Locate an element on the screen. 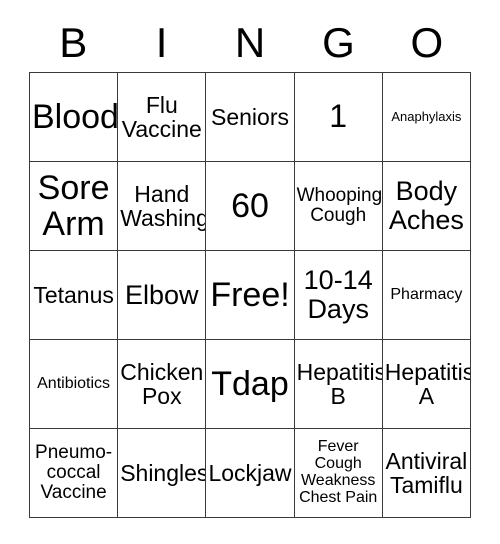 The width and height of the screenshot is (500, 544). bingo-cell-label: Hepatitis B is located at coordinates (339, 383).